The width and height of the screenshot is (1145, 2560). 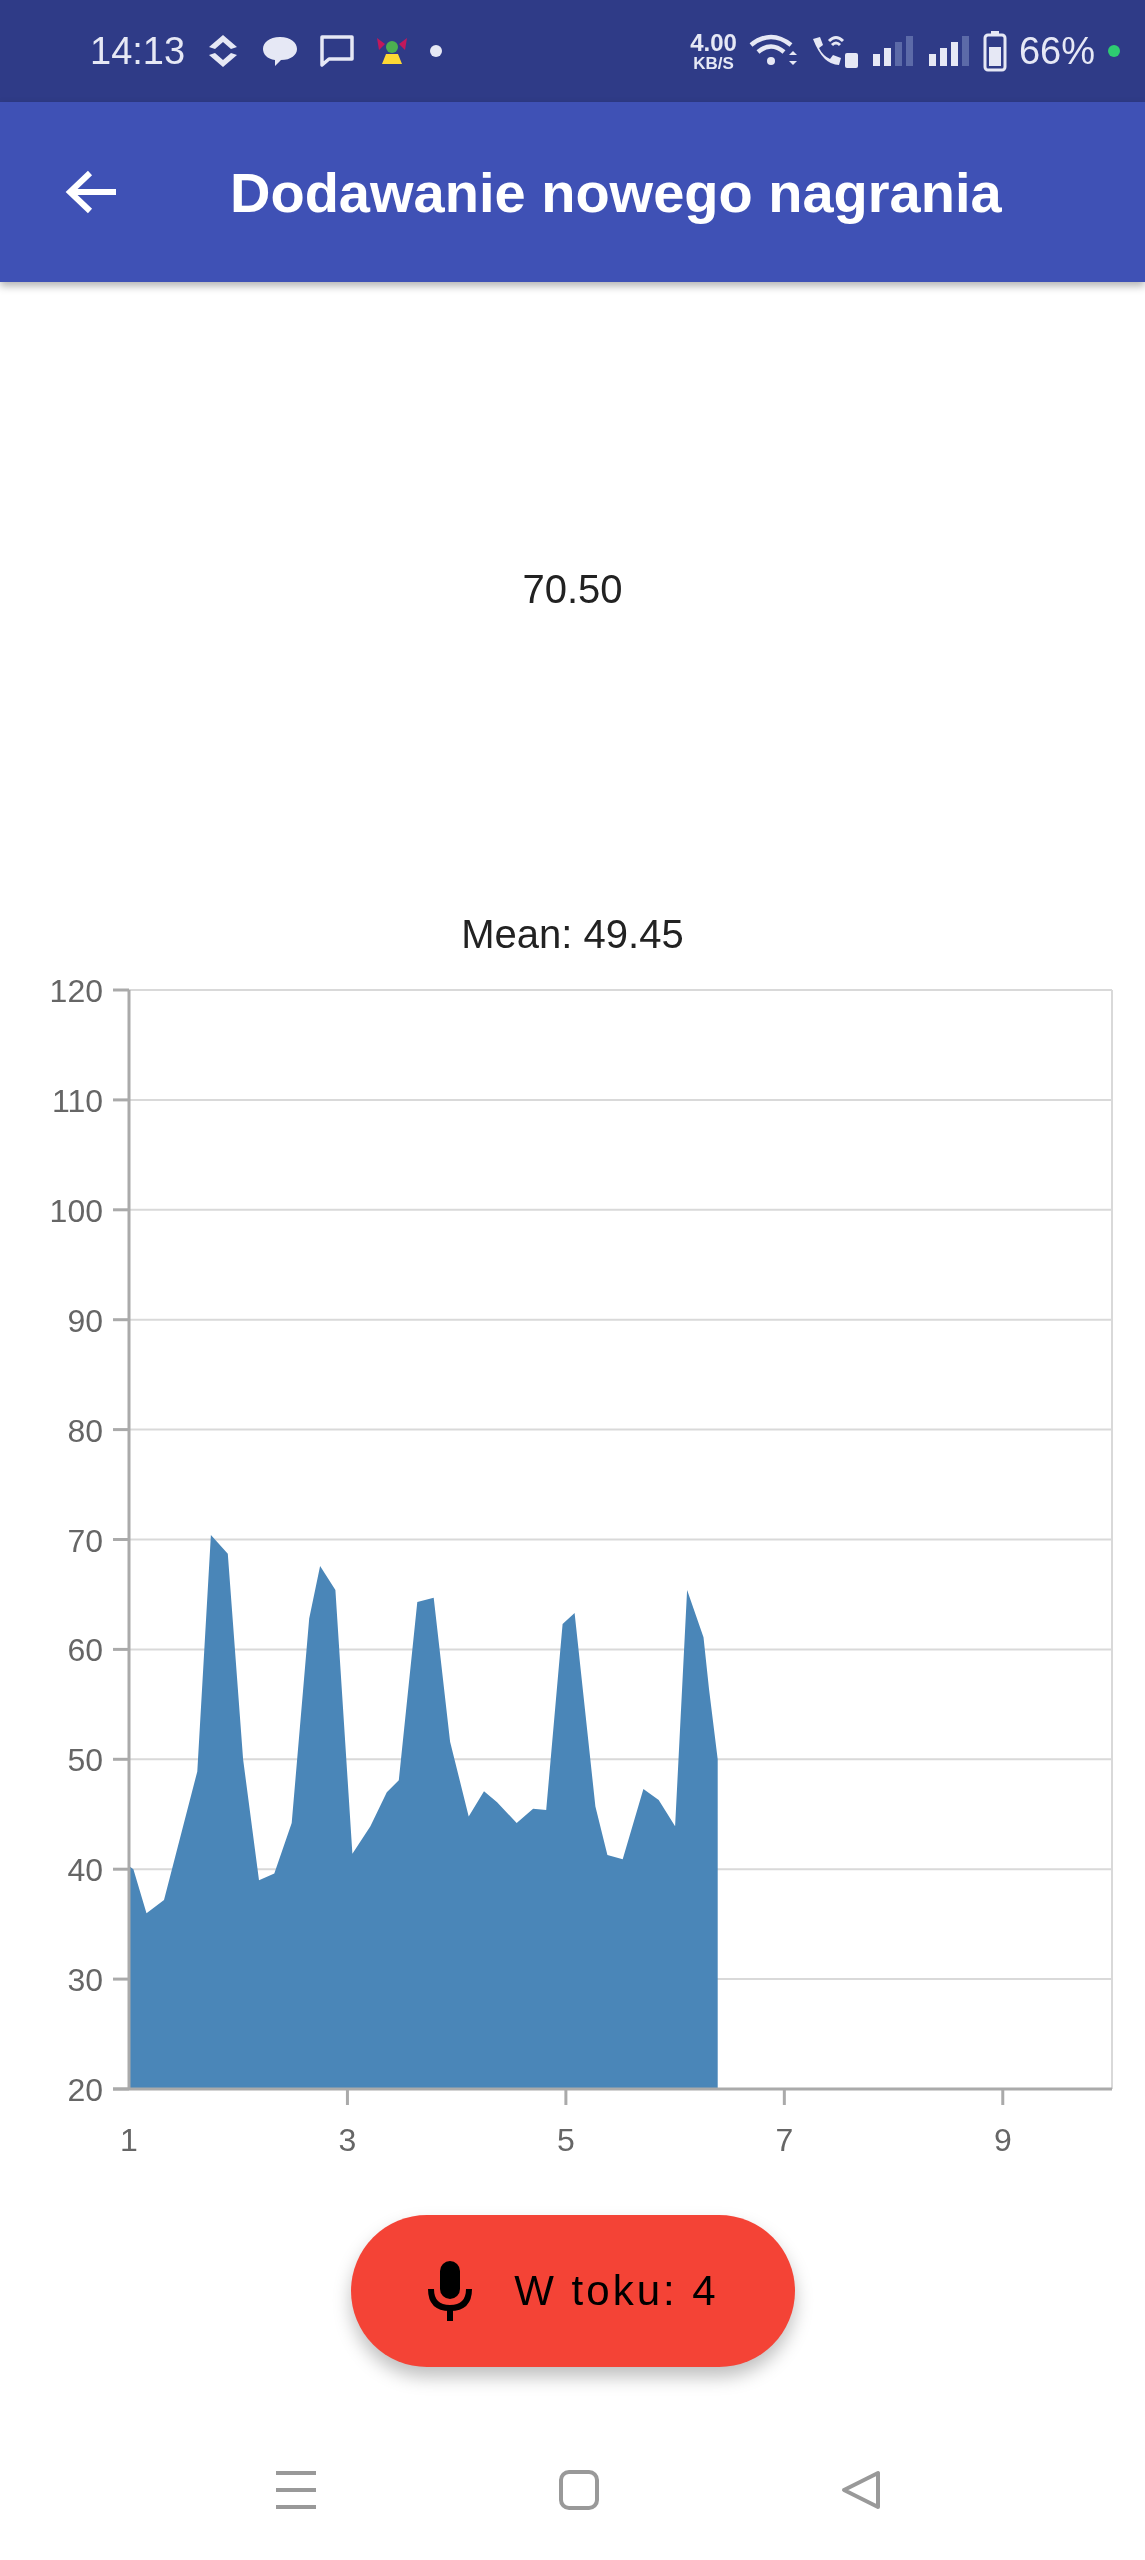 What do you see at coordinates (85, 1320) in the screenshot?
I see `y-tick-label: 90` at bounding box center [85, 1320].